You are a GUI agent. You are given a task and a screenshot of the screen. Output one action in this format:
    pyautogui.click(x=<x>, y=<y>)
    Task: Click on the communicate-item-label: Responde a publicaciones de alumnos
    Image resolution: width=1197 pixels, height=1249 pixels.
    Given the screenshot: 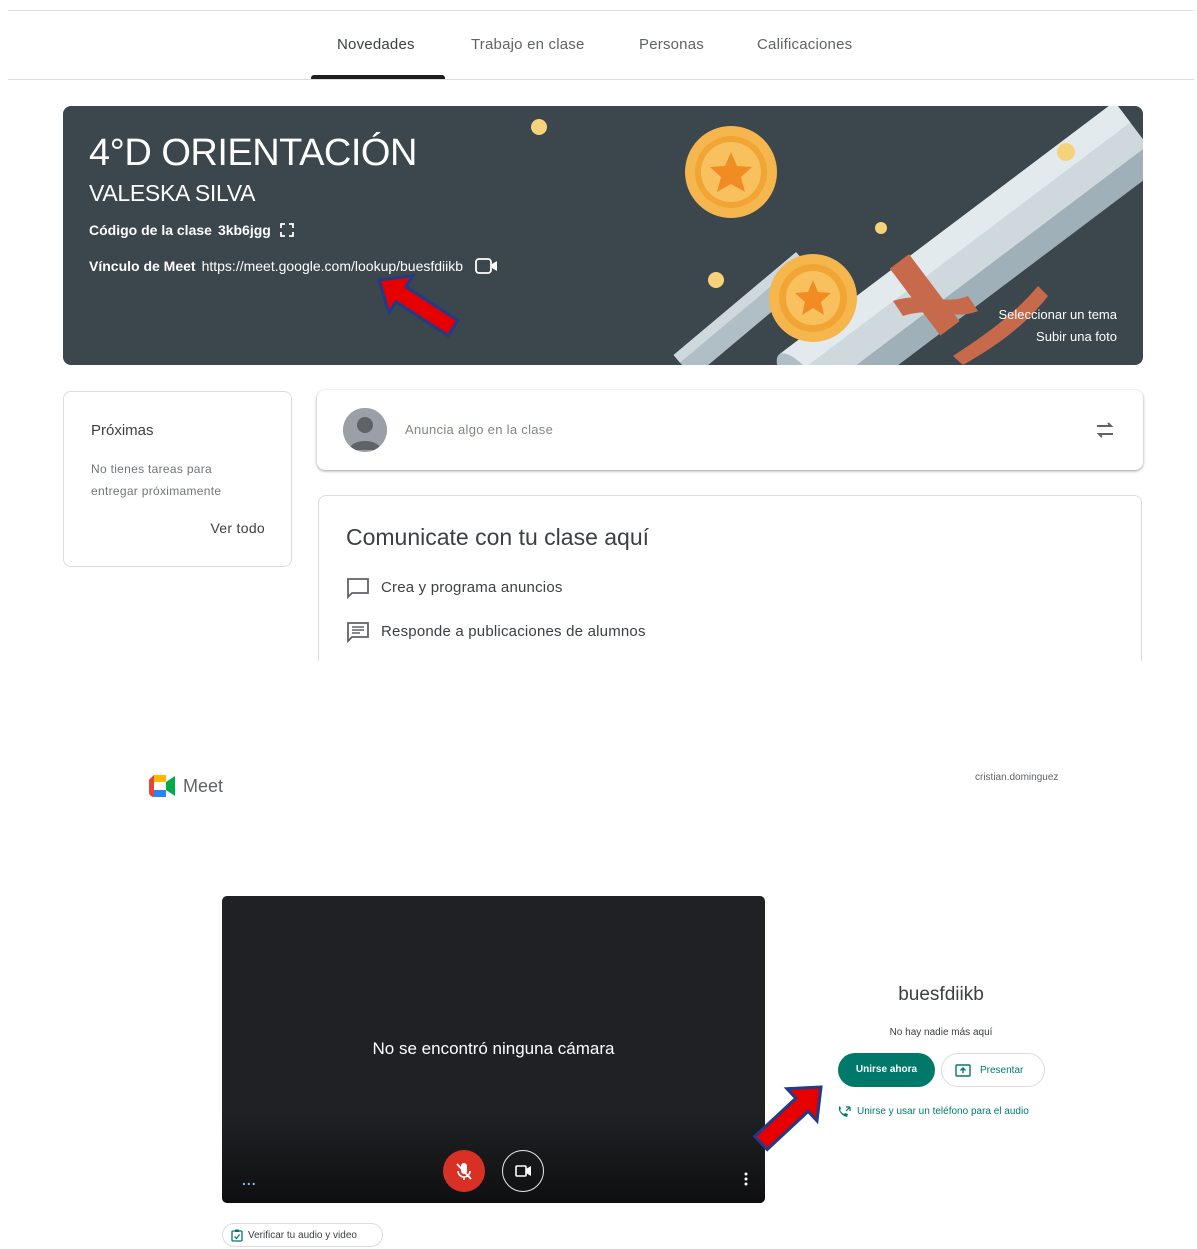 What is the action you would take?
    pyautogui.click(x=513, y=631)
    